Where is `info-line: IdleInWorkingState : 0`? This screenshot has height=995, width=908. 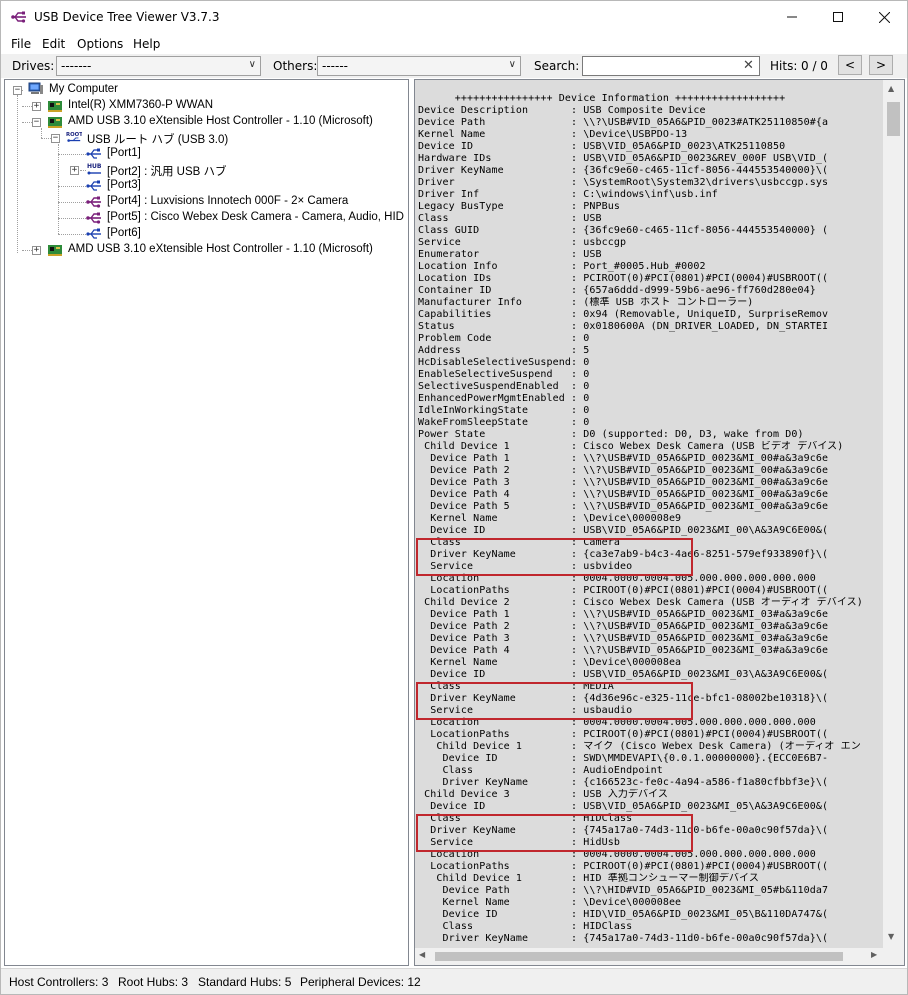 info-line: IdleInWorkingState : 0 is located at coordinates (504, 410).